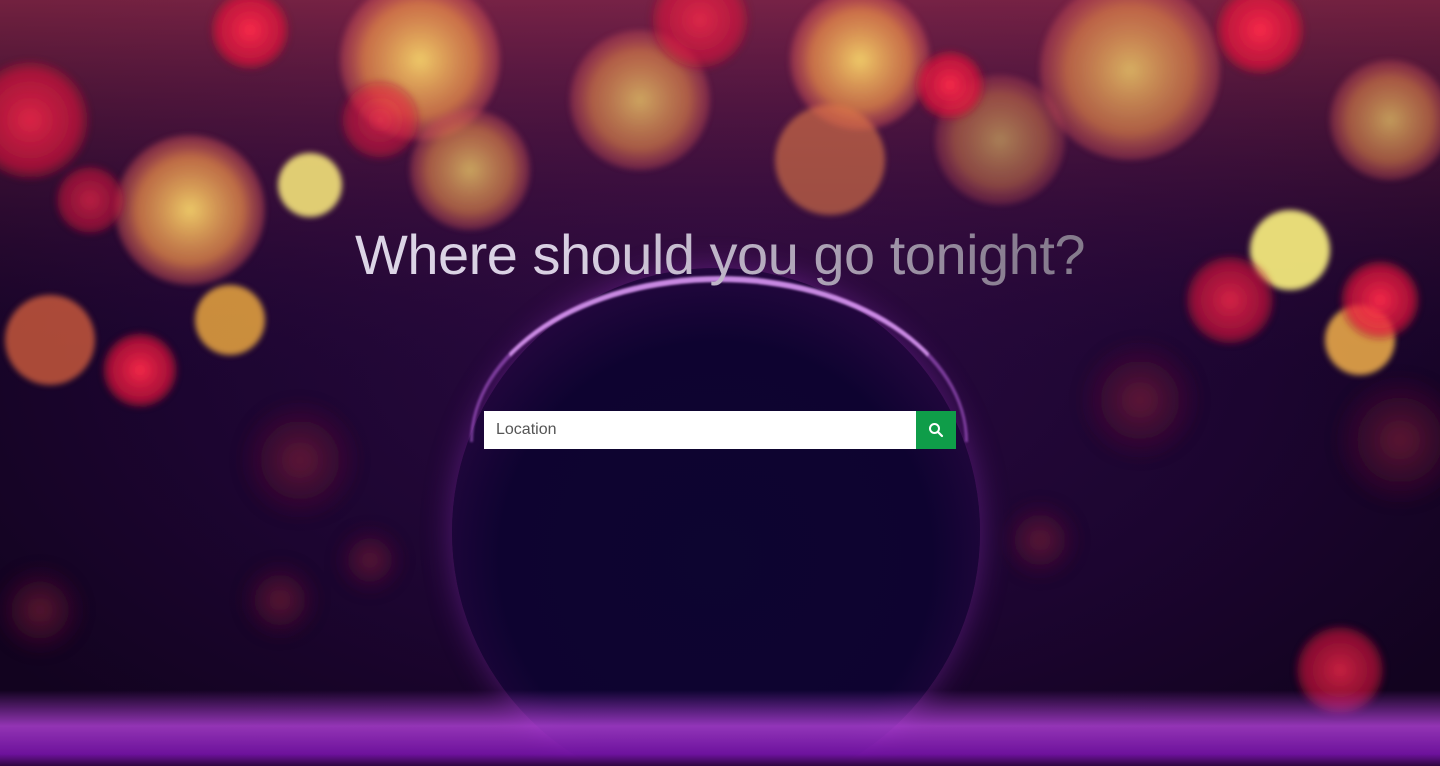  I want to click on search-icon, so click(936, 430).